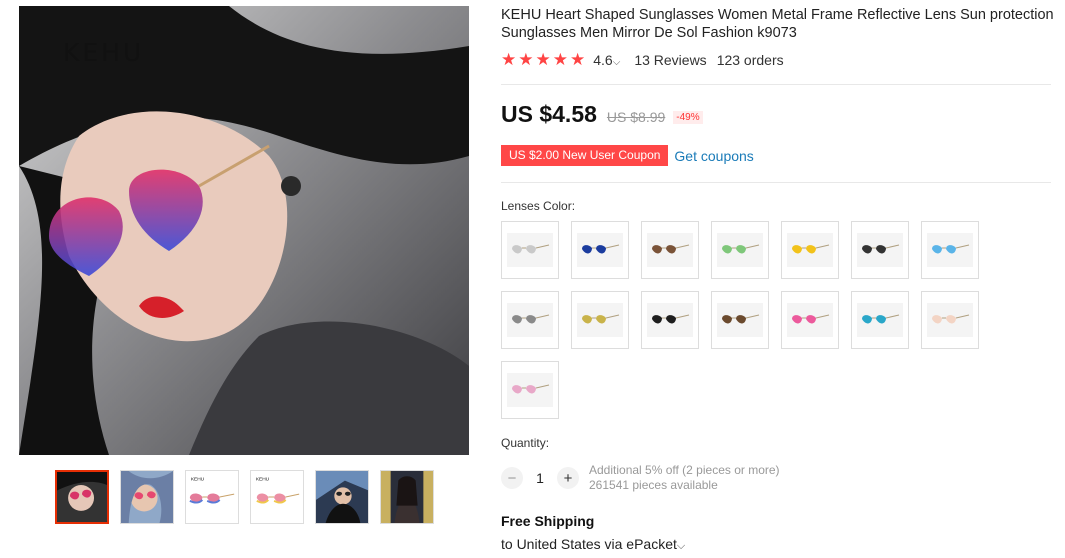 The width and height of the screenshot is (1065, 558). What do you see at coordinates (713, 156) in the screenshot?
I see `get-coupons-link: Get coupons` at bounding box center [713, 156].